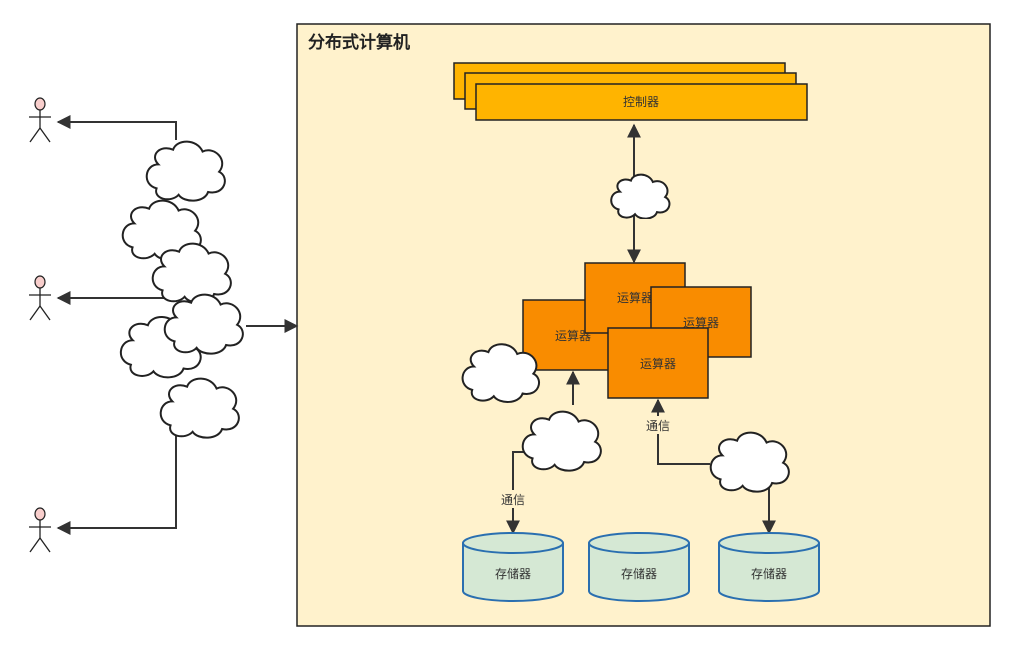 The width and height of the screenshot is (1015, 652). What do you see at coordinates (630, 91) in the screenshot?
I see `controller-stack: 控制器` at bounding box center [630, 91].